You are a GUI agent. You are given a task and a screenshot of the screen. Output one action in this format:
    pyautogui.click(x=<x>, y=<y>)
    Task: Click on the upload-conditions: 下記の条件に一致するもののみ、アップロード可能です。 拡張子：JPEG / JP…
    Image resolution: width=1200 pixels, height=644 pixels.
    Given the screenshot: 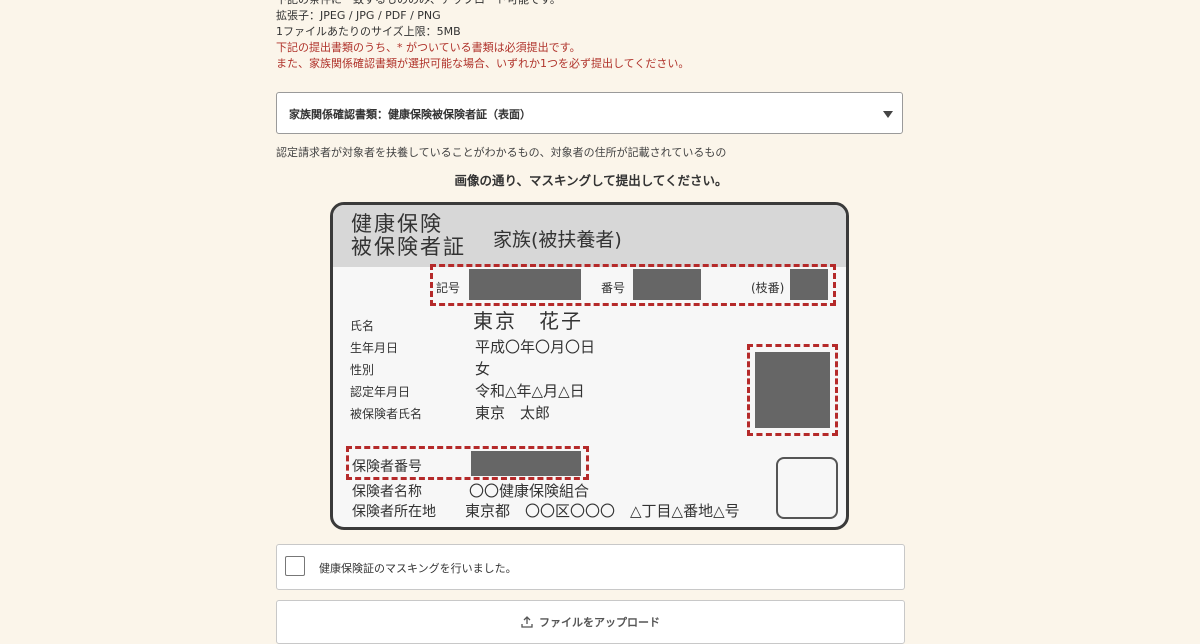 What is the action you would take?
    pyautogui.click(x=591, y=36)
    